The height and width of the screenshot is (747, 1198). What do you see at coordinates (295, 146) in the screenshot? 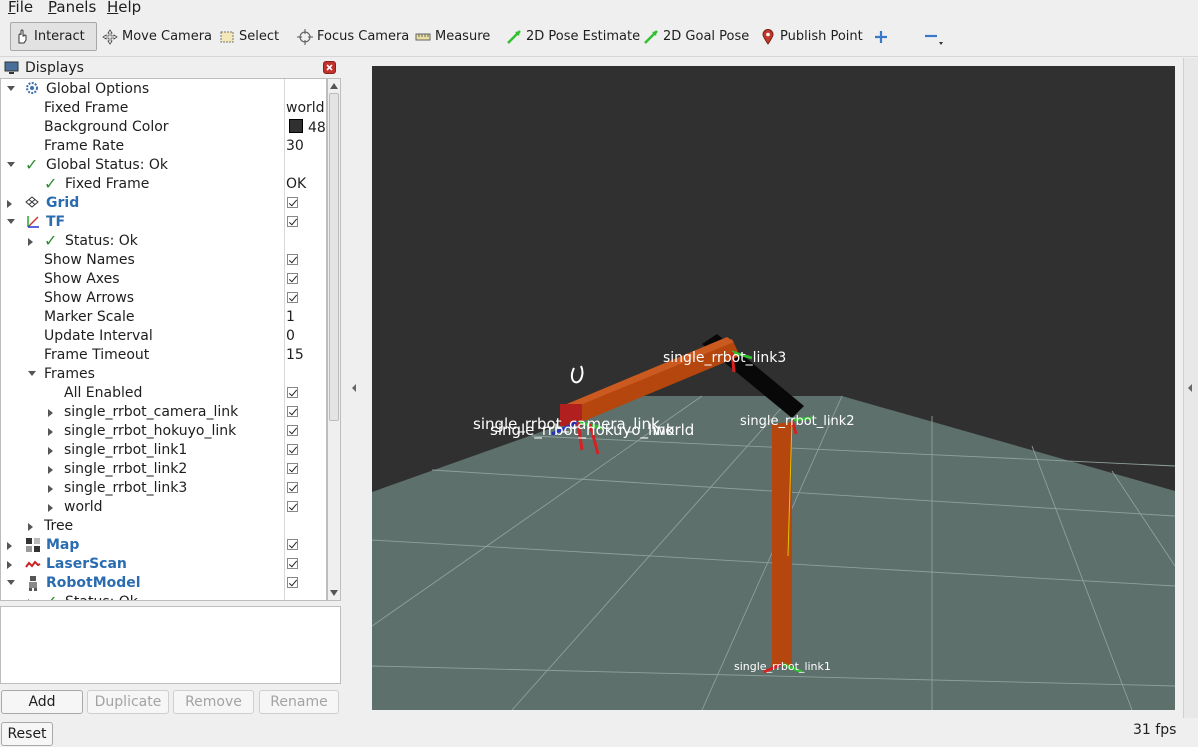
I see `tree-row-value: 30` at bounding box center [295, 146].